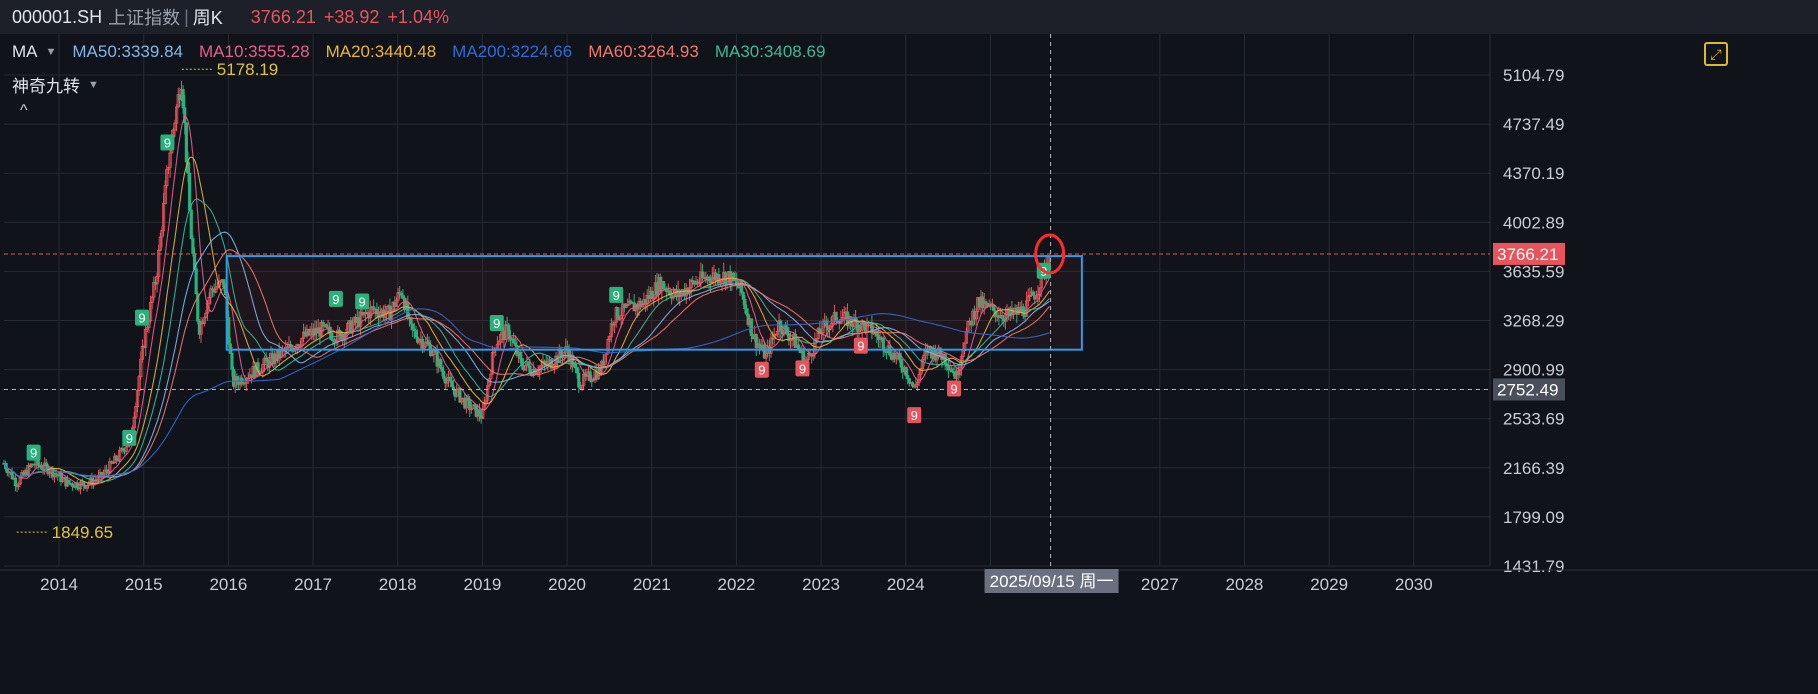 The width and height of the screenshot is (1818, 694). What do you see at coordinates (351, 16) in the screenshot?
I see `price-change: +38.92` at bounding box center [351, 16].